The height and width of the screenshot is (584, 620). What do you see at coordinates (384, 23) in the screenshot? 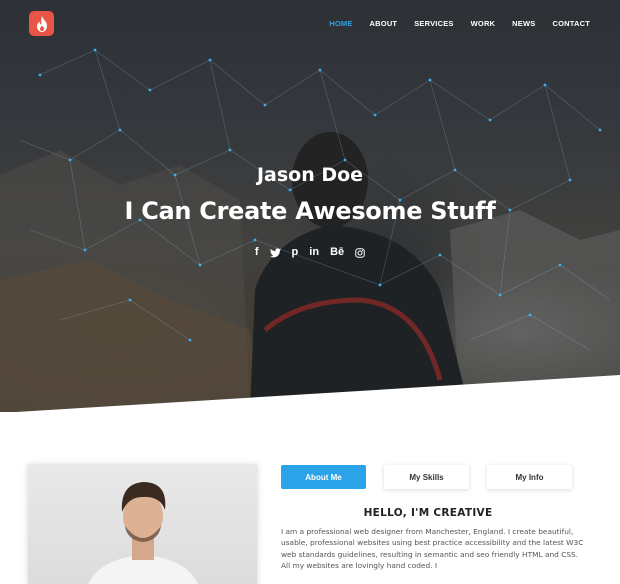
I see `nav-about: ABOUT` at bounding box center [384, 23].